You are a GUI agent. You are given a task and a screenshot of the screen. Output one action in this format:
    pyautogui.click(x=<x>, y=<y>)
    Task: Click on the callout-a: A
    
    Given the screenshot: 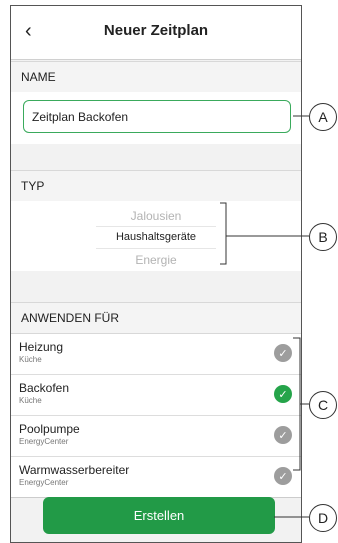 What is the action you would take?
    pyautogui.click(x=323, y=117)
    